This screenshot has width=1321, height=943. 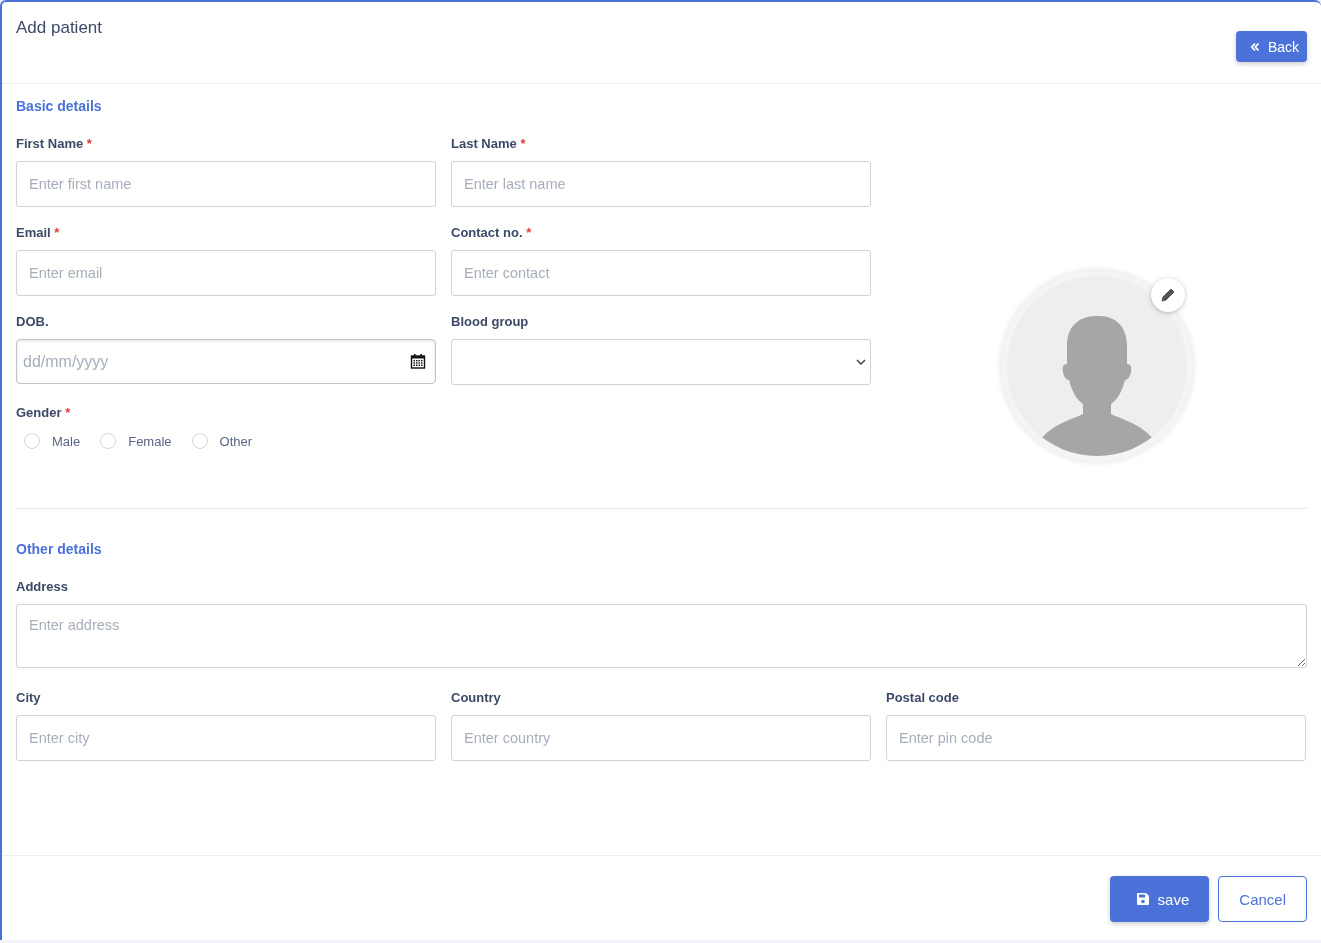 What do you see at coordinates (33, 321) in the screenshot?
I see `field-label: DOB.` at bounding box center [33, 321].